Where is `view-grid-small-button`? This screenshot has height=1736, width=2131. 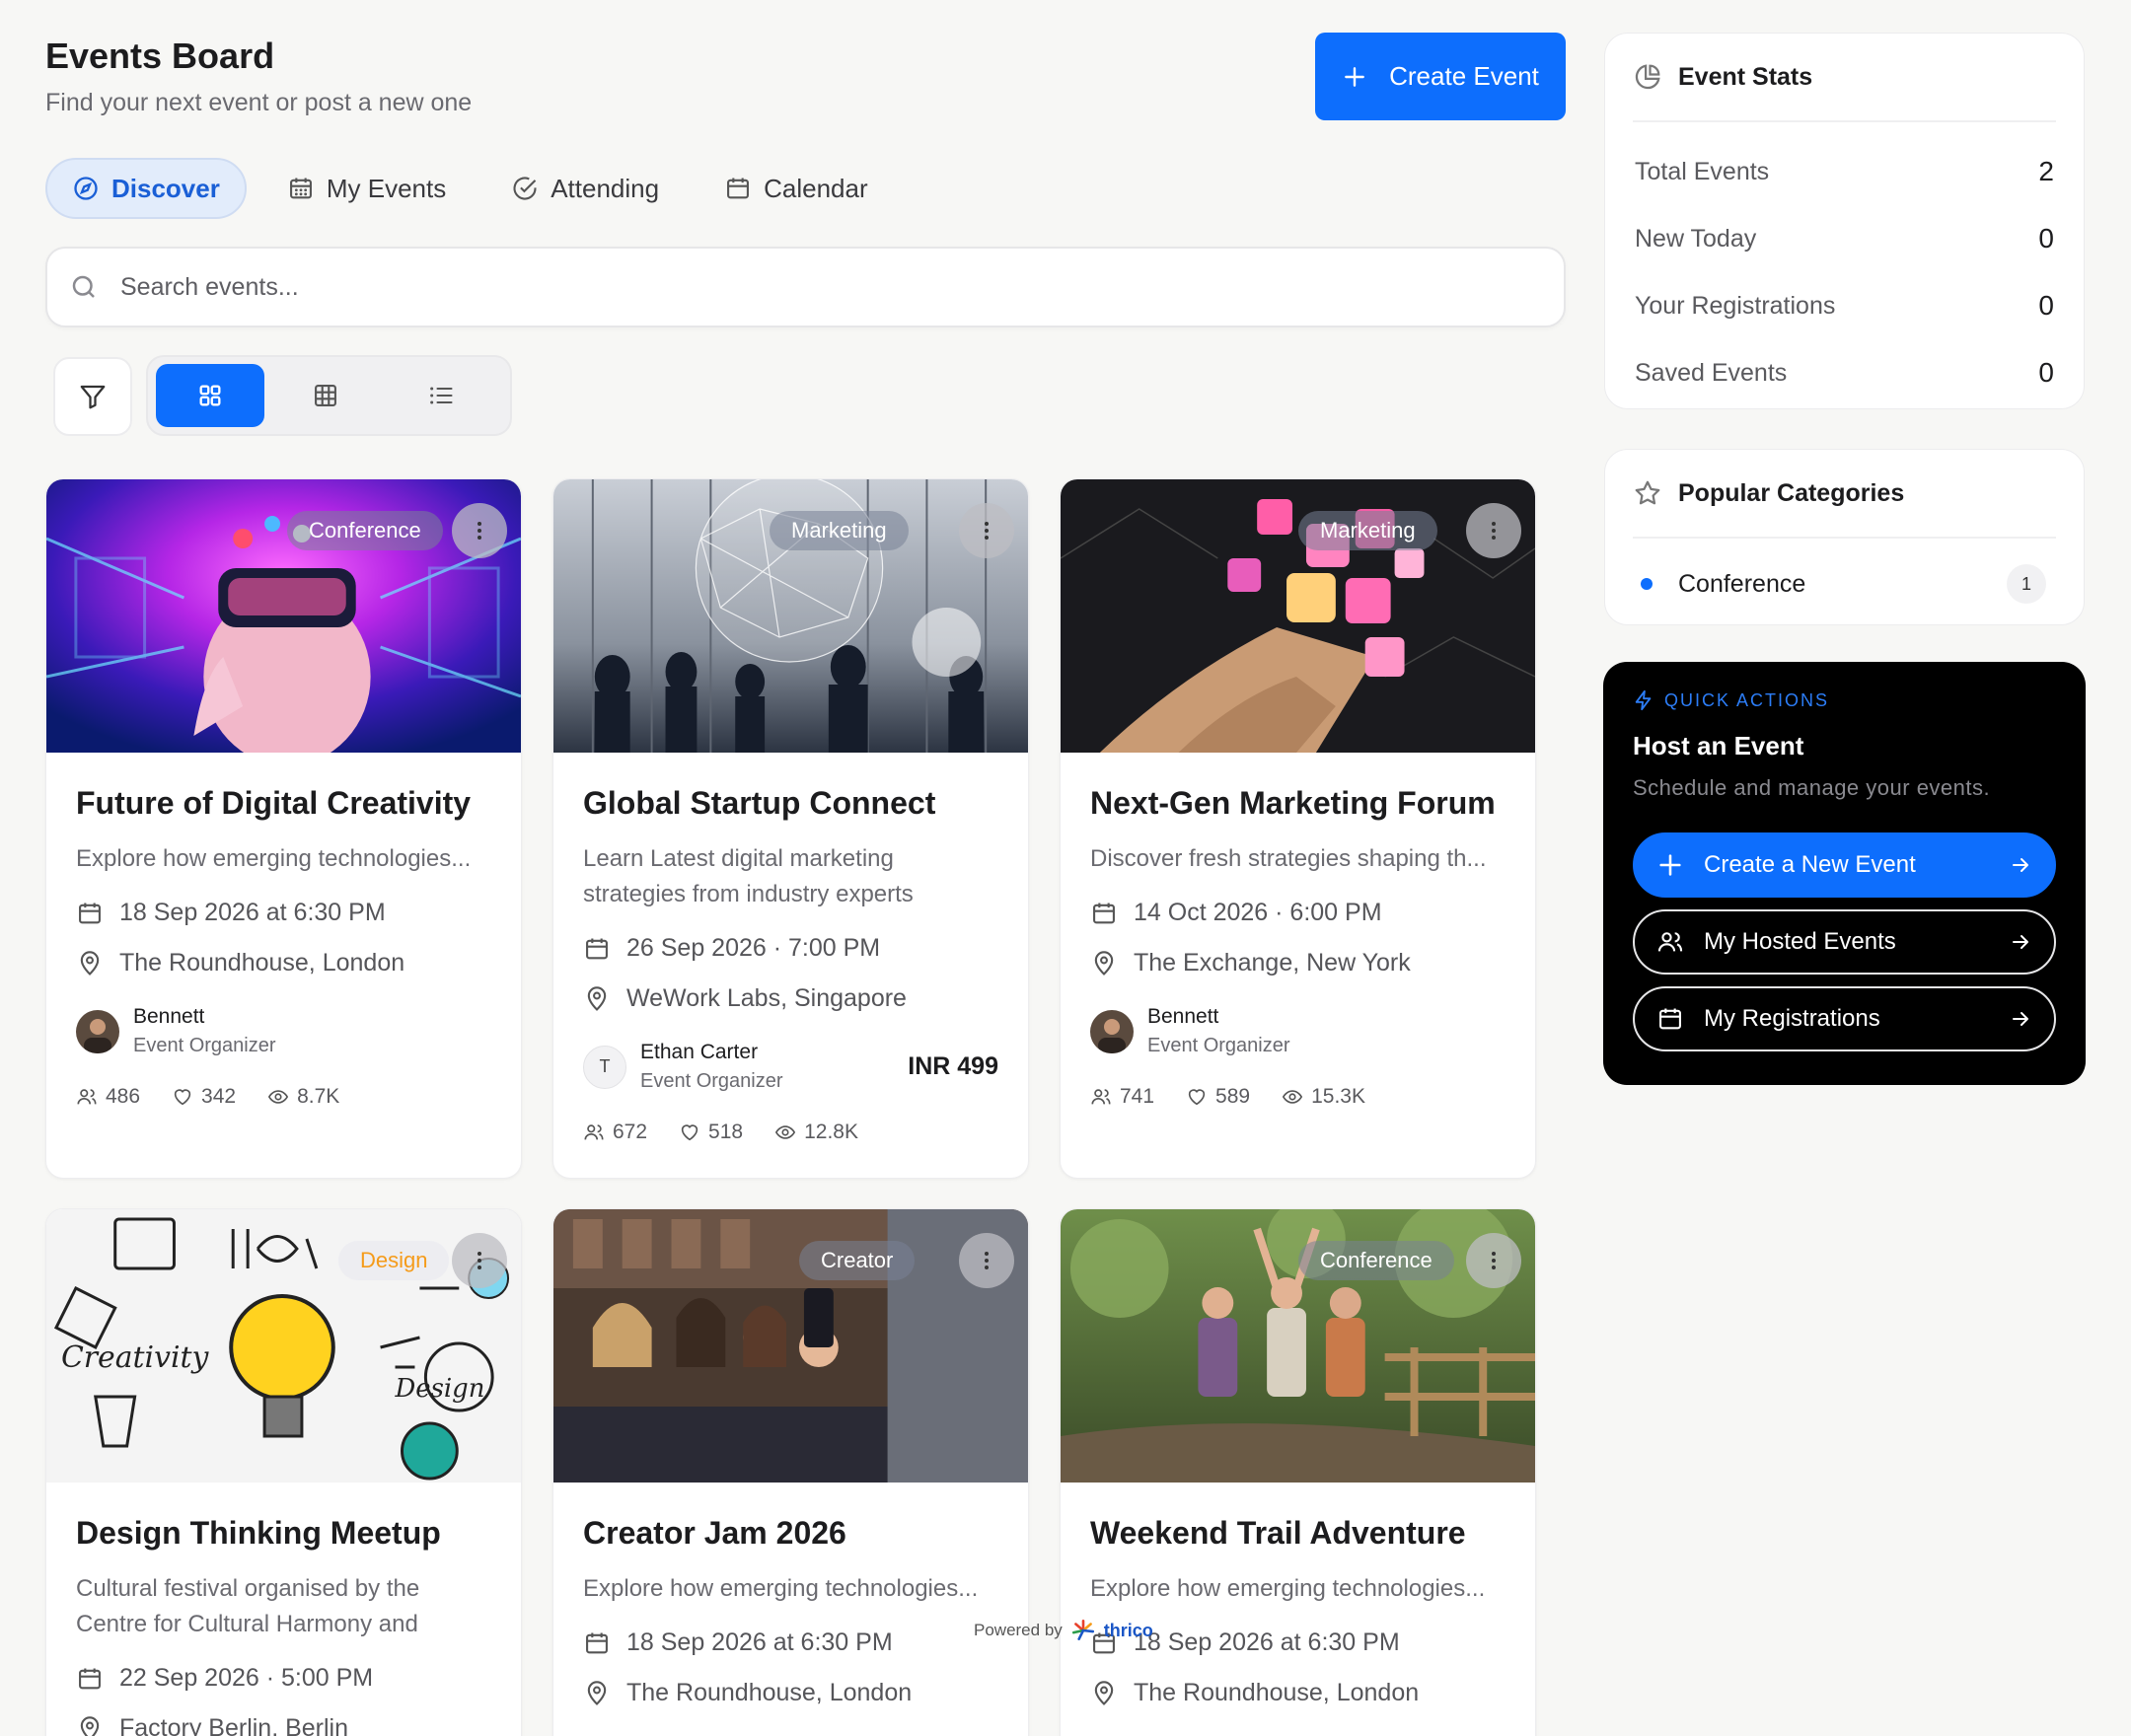
view-grid-small-button is located at coordinates (325, 395).